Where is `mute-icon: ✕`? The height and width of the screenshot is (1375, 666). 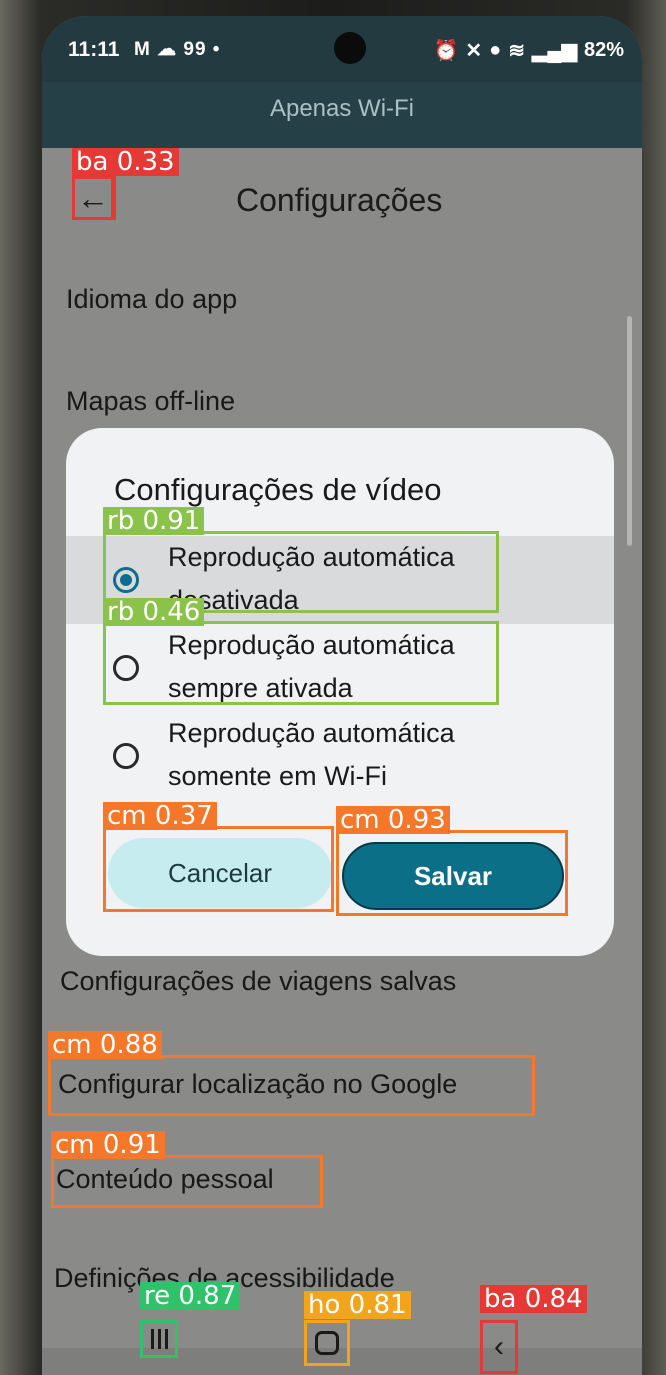
mute-icon: ✕ is located at coordinates (474, 51).